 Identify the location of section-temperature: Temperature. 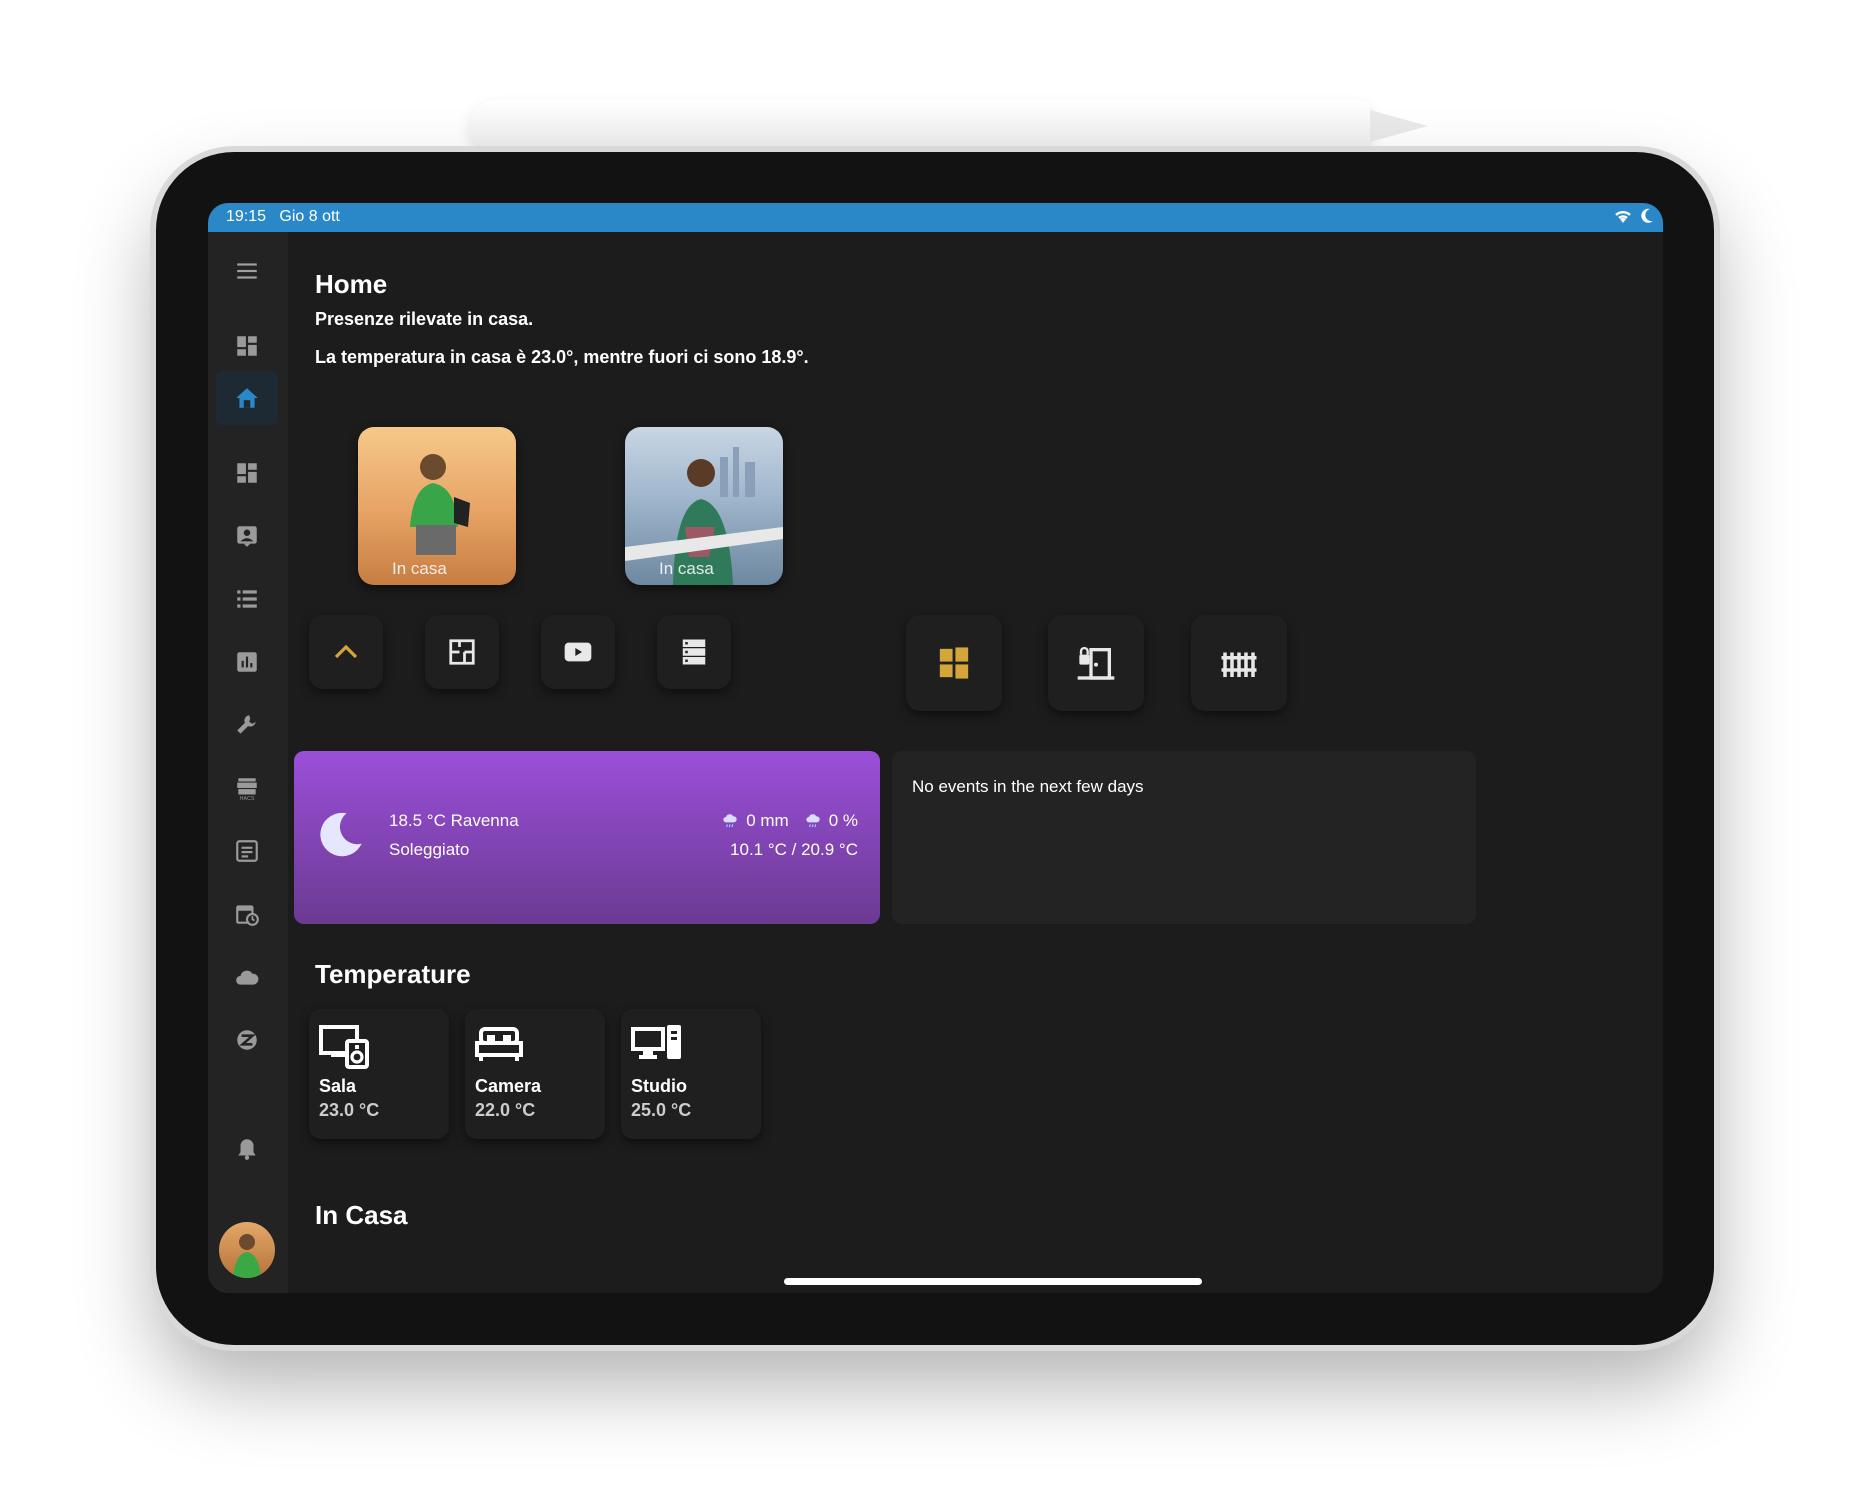
(393, 974).